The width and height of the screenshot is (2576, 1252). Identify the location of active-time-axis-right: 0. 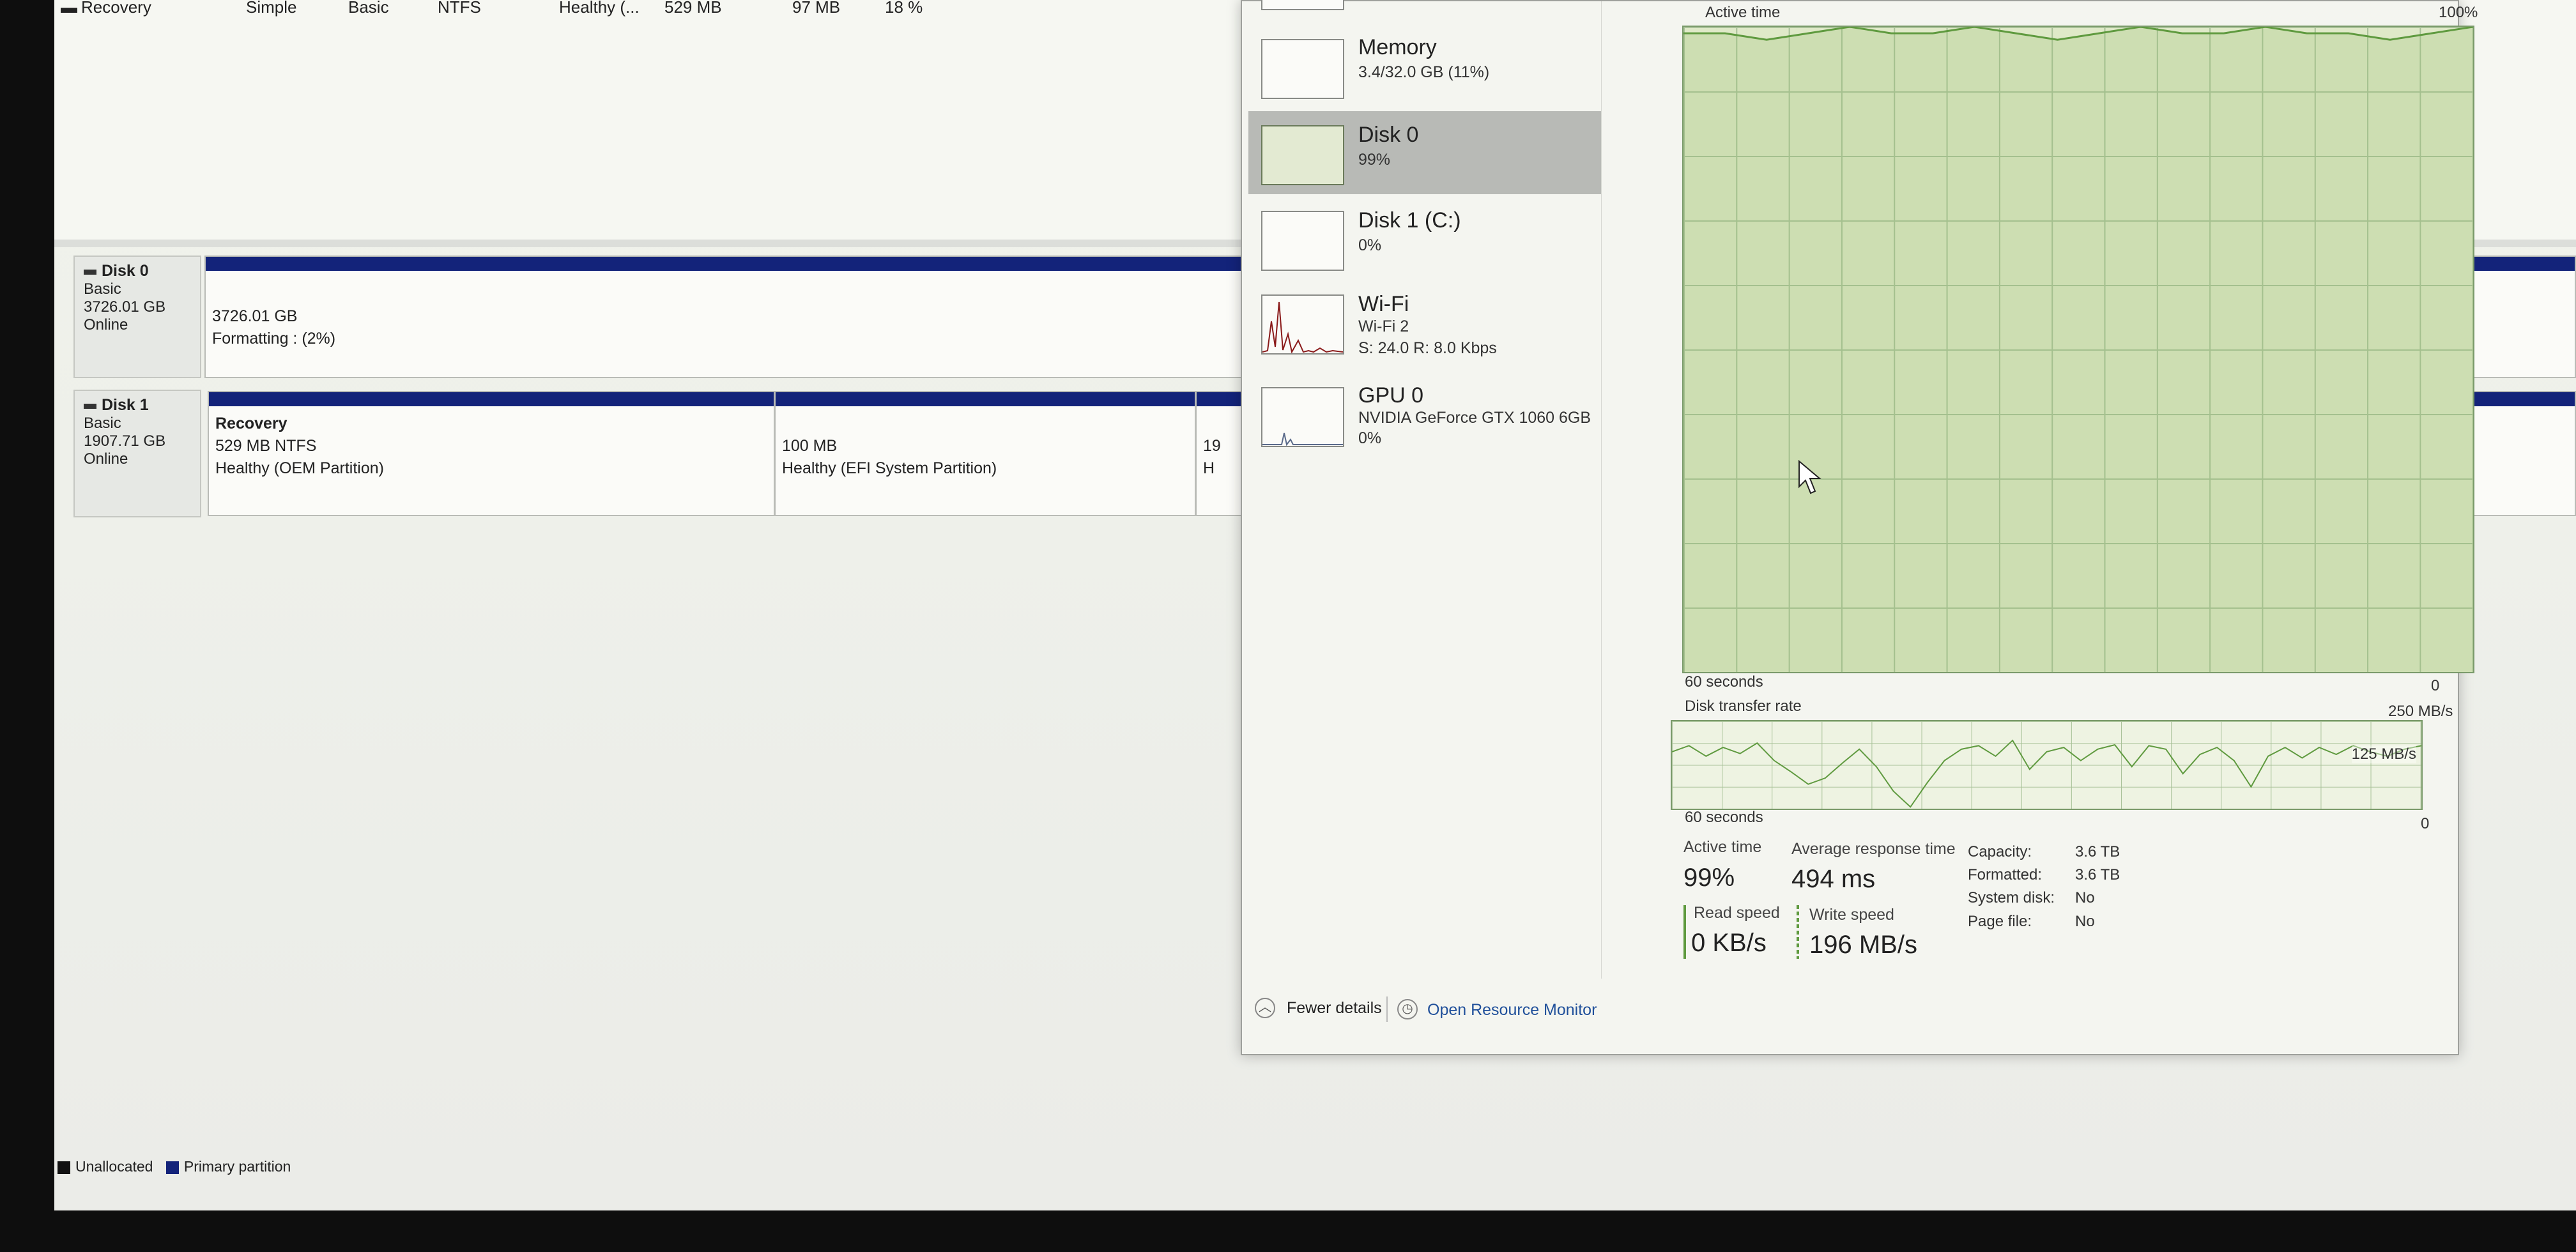
(2435, 685).